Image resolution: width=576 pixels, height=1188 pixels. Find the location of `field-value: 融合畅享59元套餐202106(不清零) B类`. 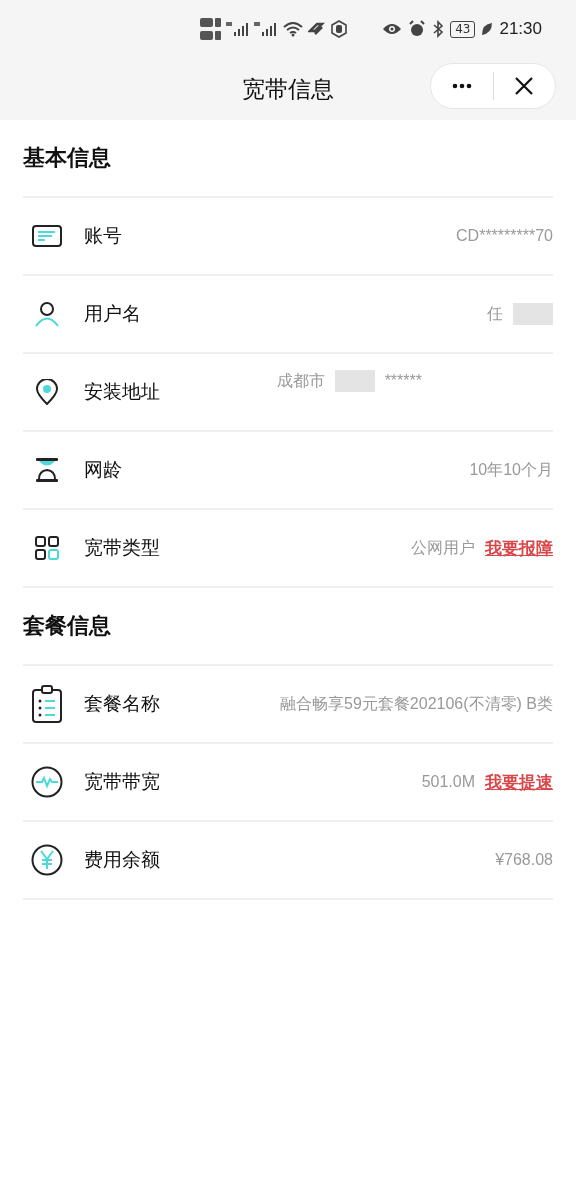

field-value: 融合畅享59元套餐202106(不清零) B类 is located at coordinates (416, 703).